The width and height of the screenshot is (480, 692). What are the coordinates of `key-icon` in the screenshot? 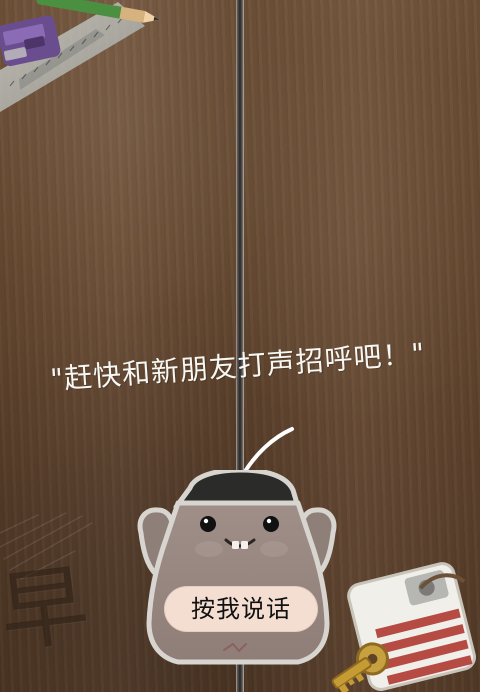 It's located at (403, 627).